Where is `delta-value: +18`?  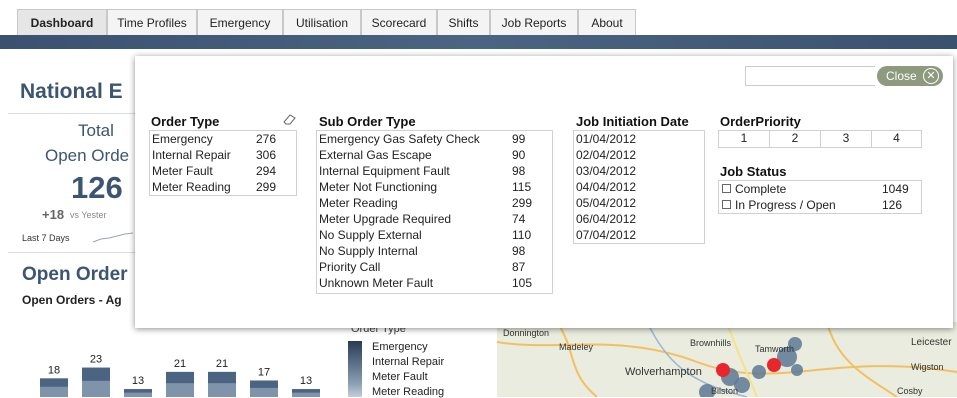
delta-value: +18 is located at coordinates (53, 214).